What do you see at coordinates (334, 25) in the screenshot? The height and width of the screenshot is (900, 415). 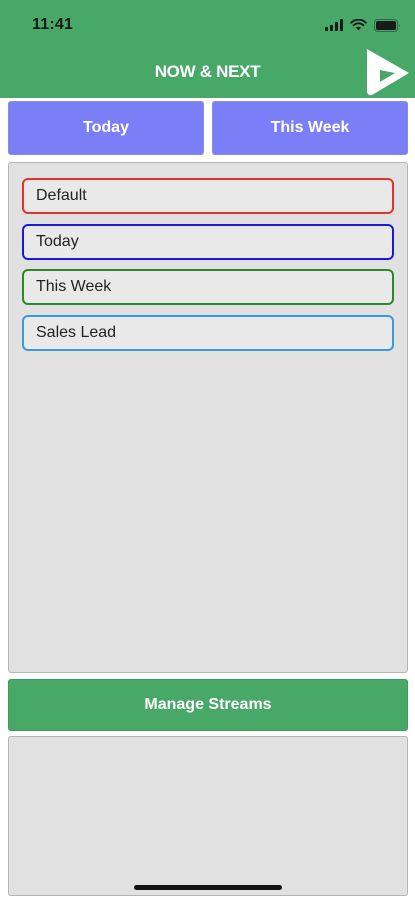 I see `signal-icon` at bounding box center [334, 25].